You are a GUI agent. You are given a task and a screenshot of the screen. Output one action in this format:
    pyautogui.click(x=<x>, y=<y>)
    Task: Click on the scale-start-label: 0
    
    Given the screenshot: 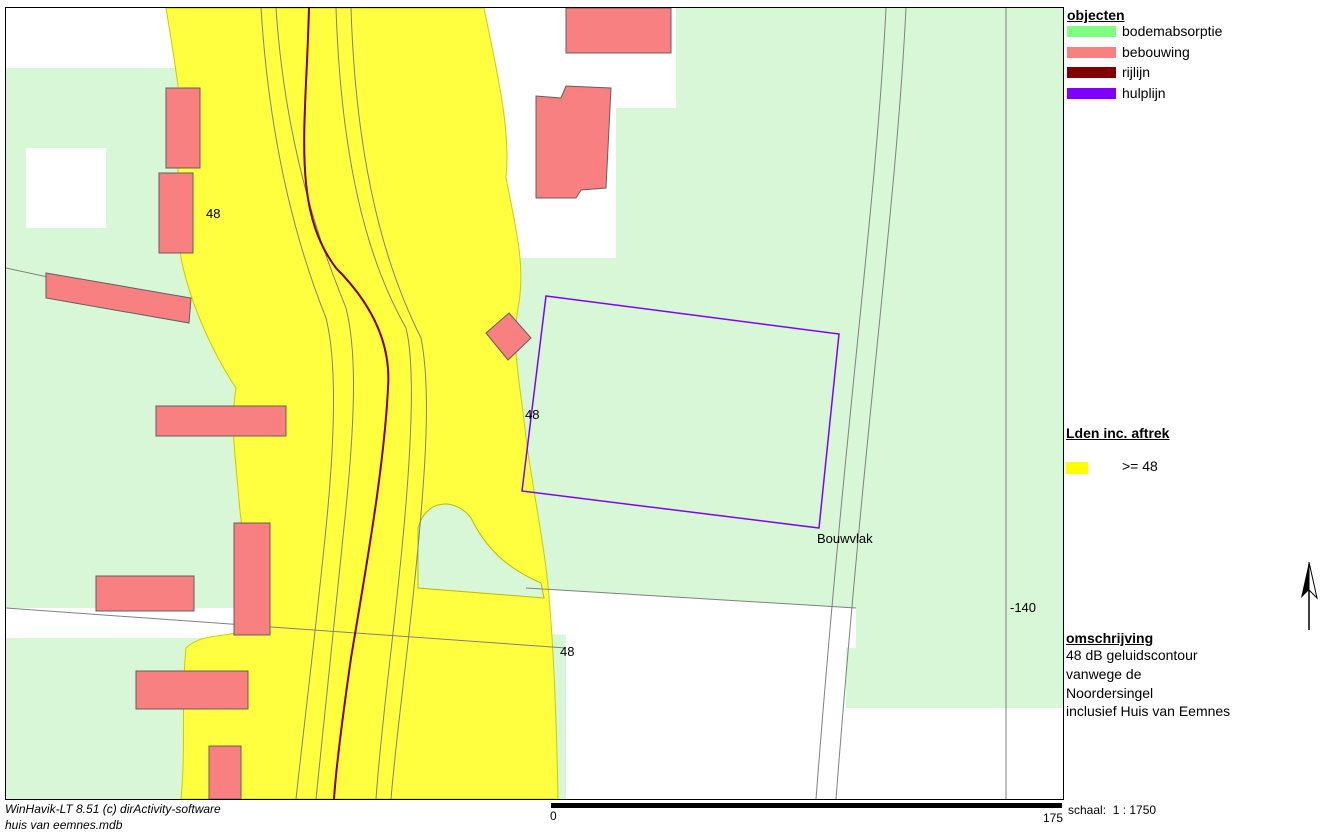 What is the action you would take?
    pyautogui.click(x=553, y=816)
    